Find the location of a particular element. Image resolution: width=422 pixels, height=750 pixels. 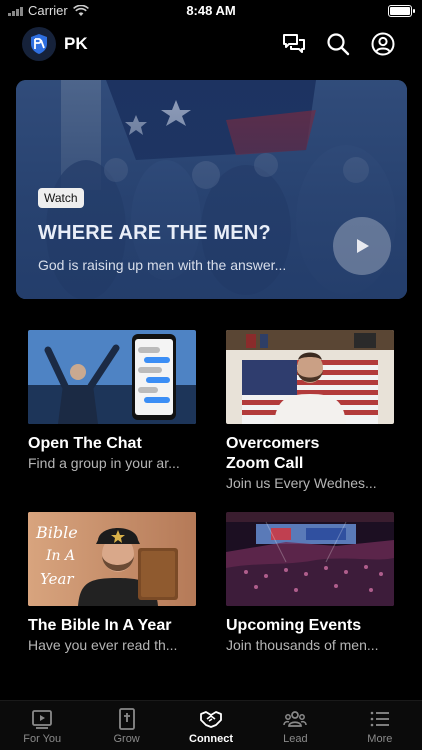

tab-label: Grow is located at coordinates (126, 739).